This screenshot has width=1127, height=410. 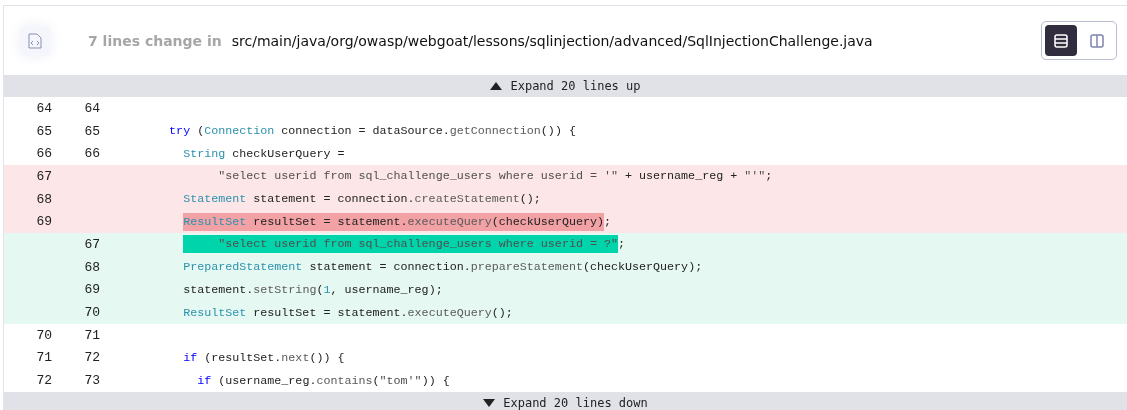 What do you see at coordinates (323, 380) in the screenshot?
I see `code-line: if (username_reg.contains("tom'")) {` at bounding box center [323, 380].